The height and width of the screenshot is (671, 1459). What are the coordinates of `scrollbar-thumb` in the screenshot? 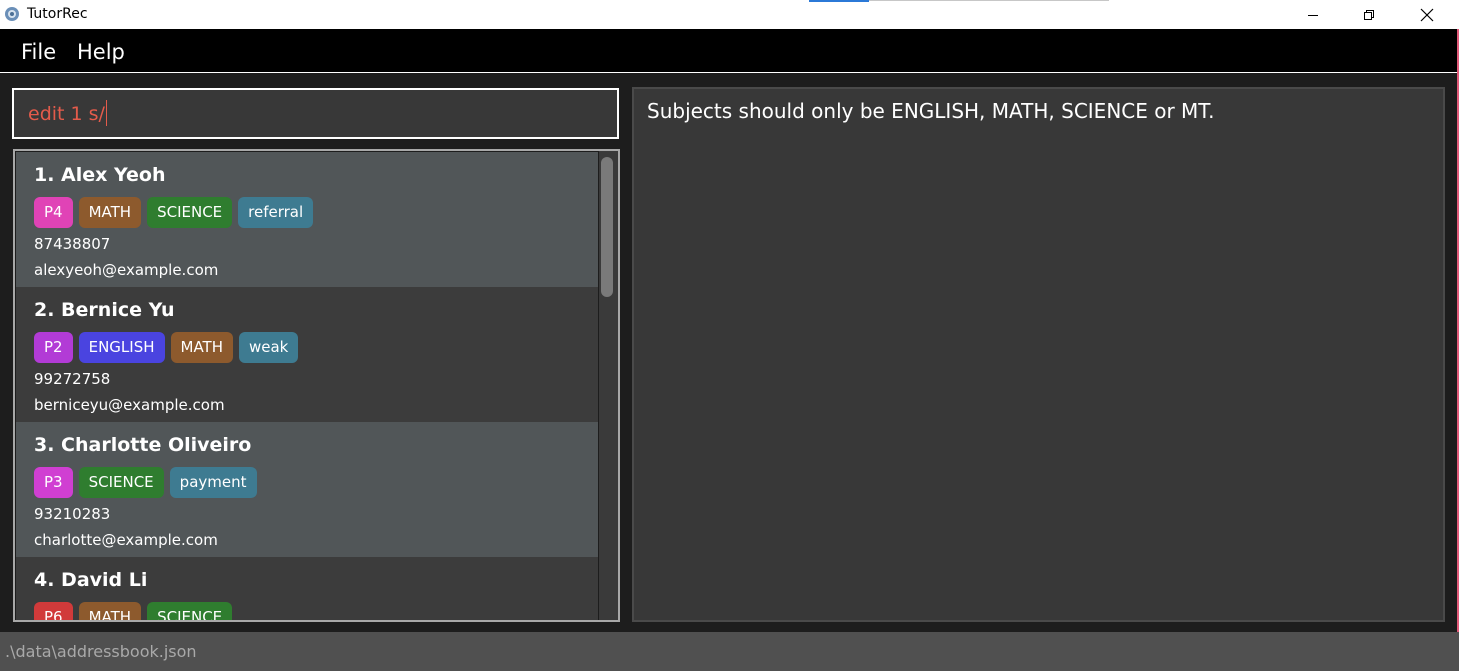 It's located at (607, 227).